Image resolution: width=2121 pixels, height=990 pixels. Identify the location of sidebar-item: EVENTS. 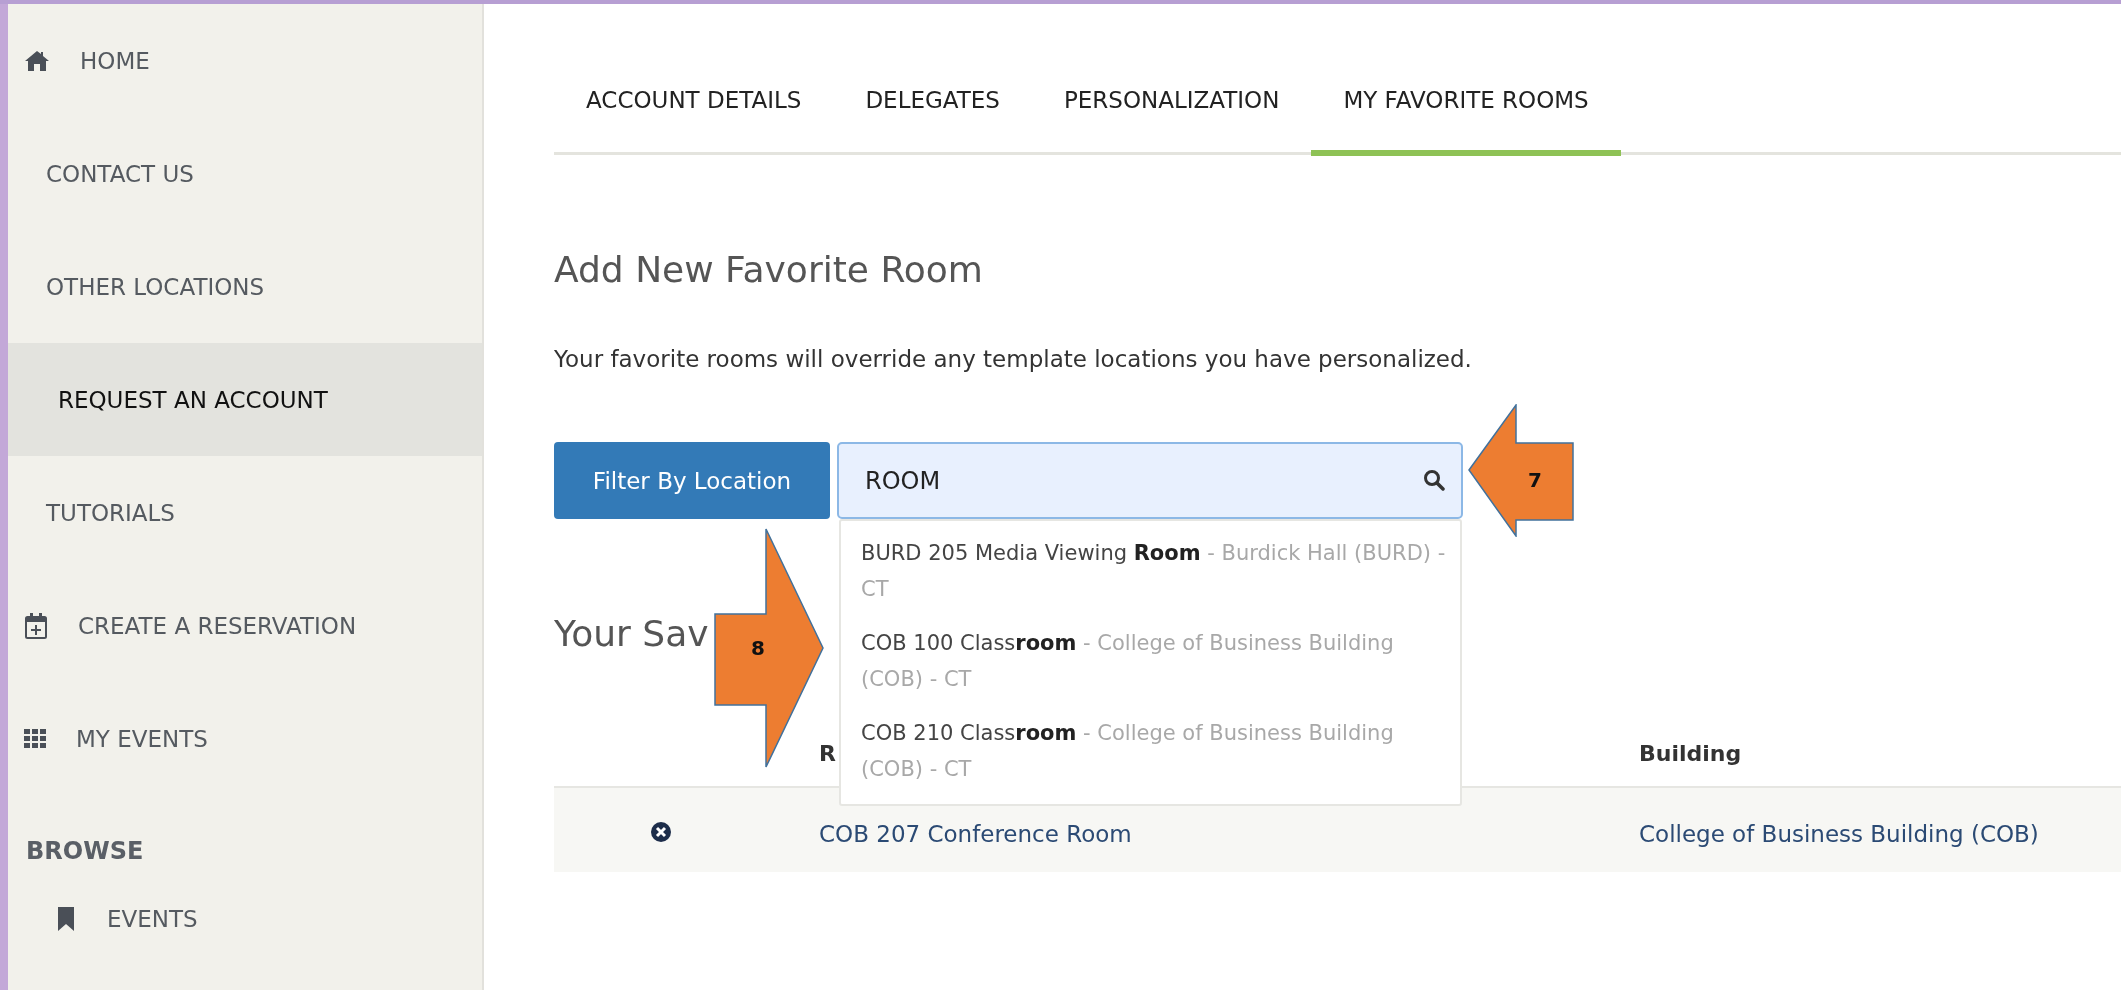
(245, 919).